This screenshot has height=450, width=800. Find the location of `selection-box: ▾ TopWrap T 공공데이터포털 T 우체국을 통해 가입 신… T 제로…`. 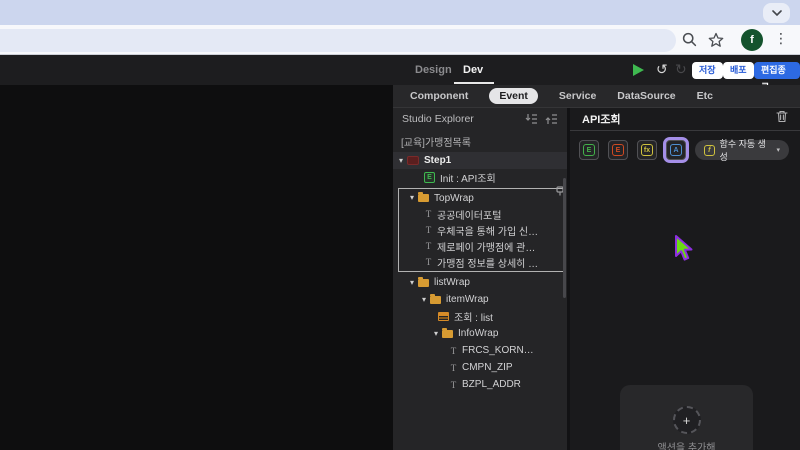

selection-box: ▾ TopWrap T 공공데이터포털 T 우체국을 통해 가입 신… T 제로… is located at coordinates (481, 229).